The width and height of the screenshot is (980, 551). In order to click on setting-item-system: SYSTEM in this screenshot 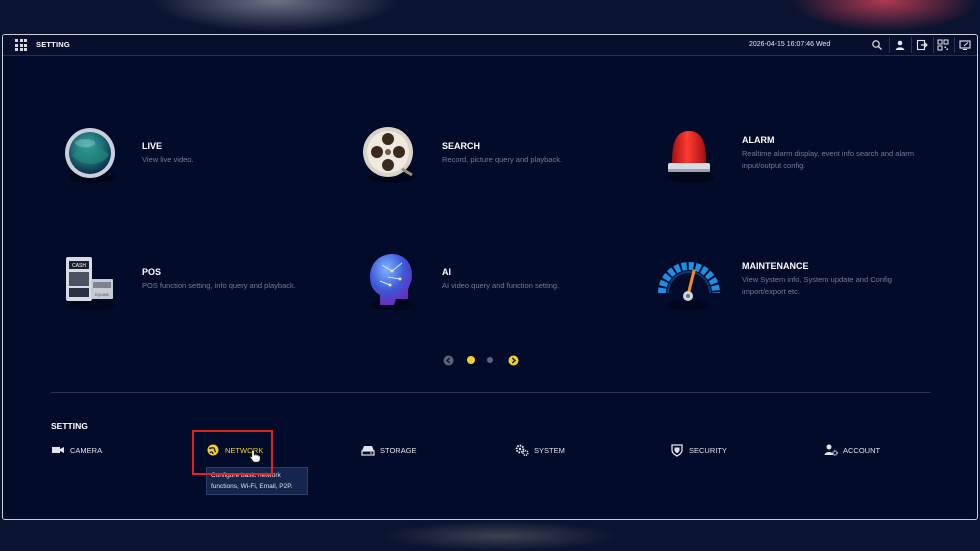, I will do `click(540, 450)`.